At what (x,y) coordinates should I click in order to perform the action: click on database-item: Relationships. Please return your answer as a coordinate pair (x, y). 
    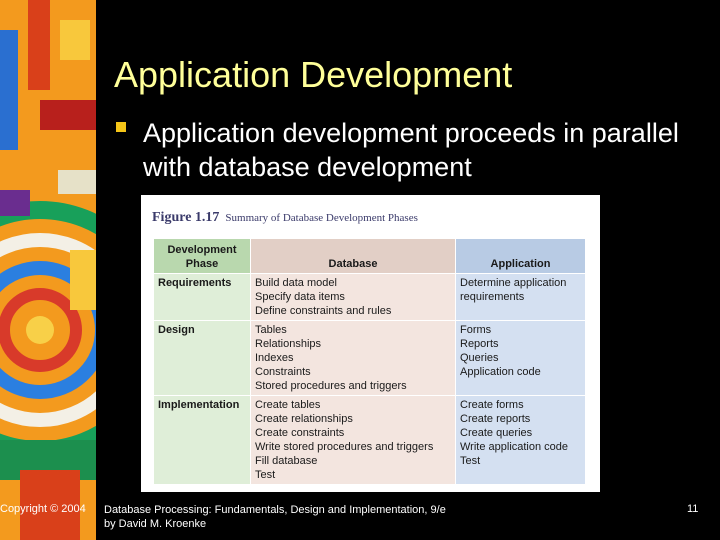
    Looking at the image, I should click on (288, 344).